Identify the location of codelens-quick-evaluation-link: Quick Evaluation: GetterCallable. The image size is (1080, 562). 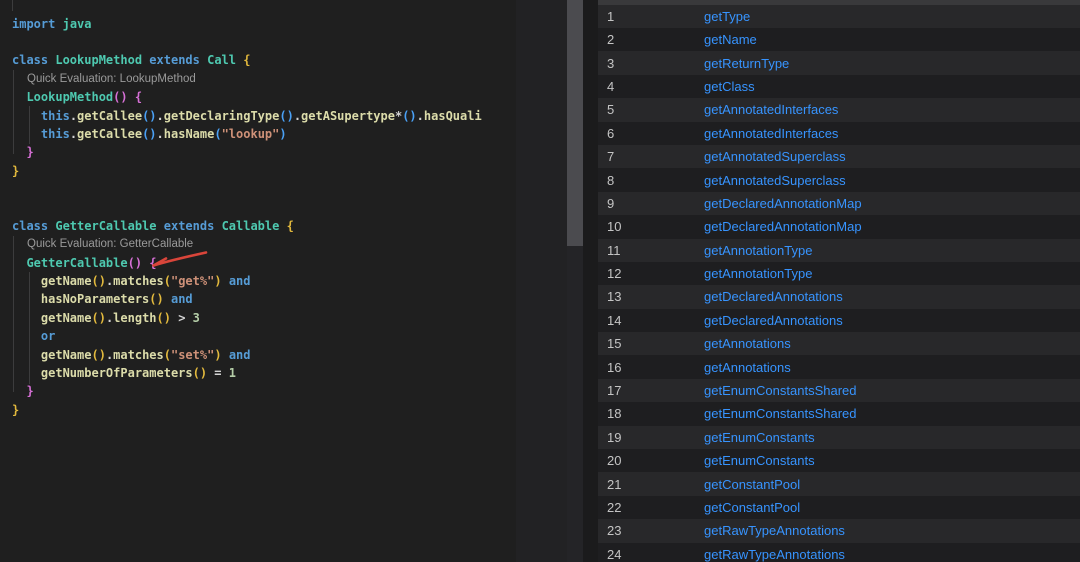
(258, 244).